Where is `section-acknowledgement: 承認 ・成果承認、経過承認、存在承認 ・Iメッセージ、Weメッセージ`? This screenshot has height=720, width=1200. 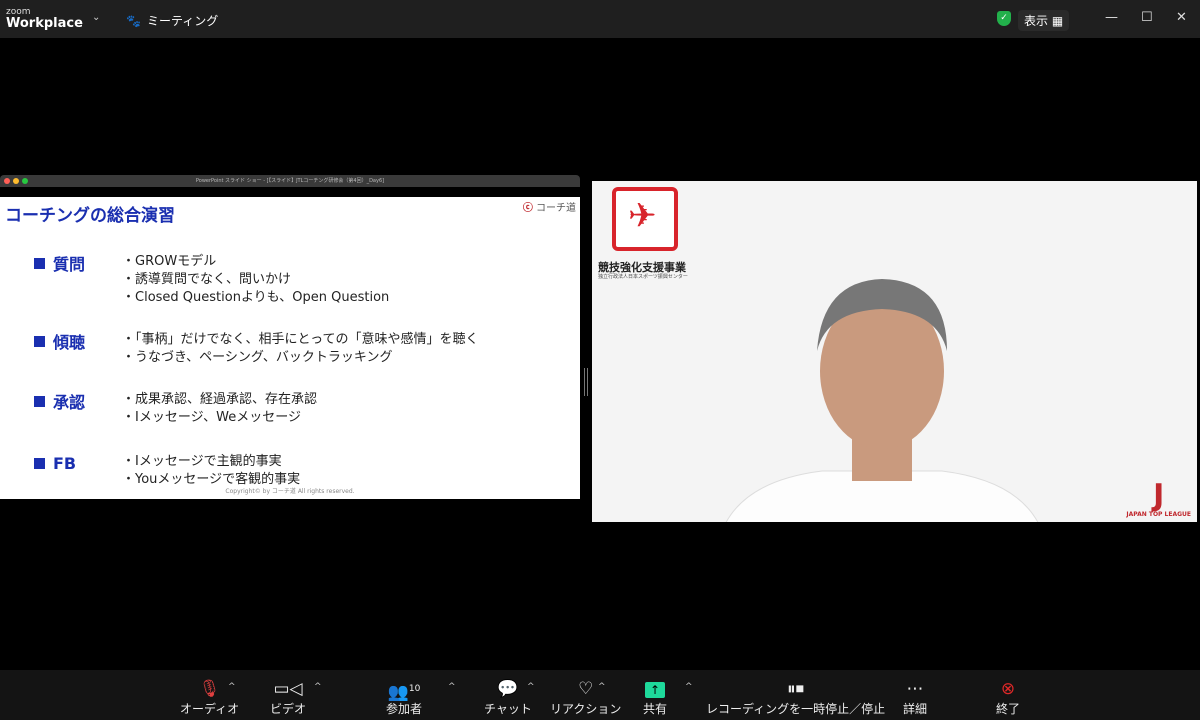 section-acknowledgement: 承認 ・成果承認、経過承認、存在承認 ・Iメッセージ、Weメッセージ is located at coordinates (175, 409).